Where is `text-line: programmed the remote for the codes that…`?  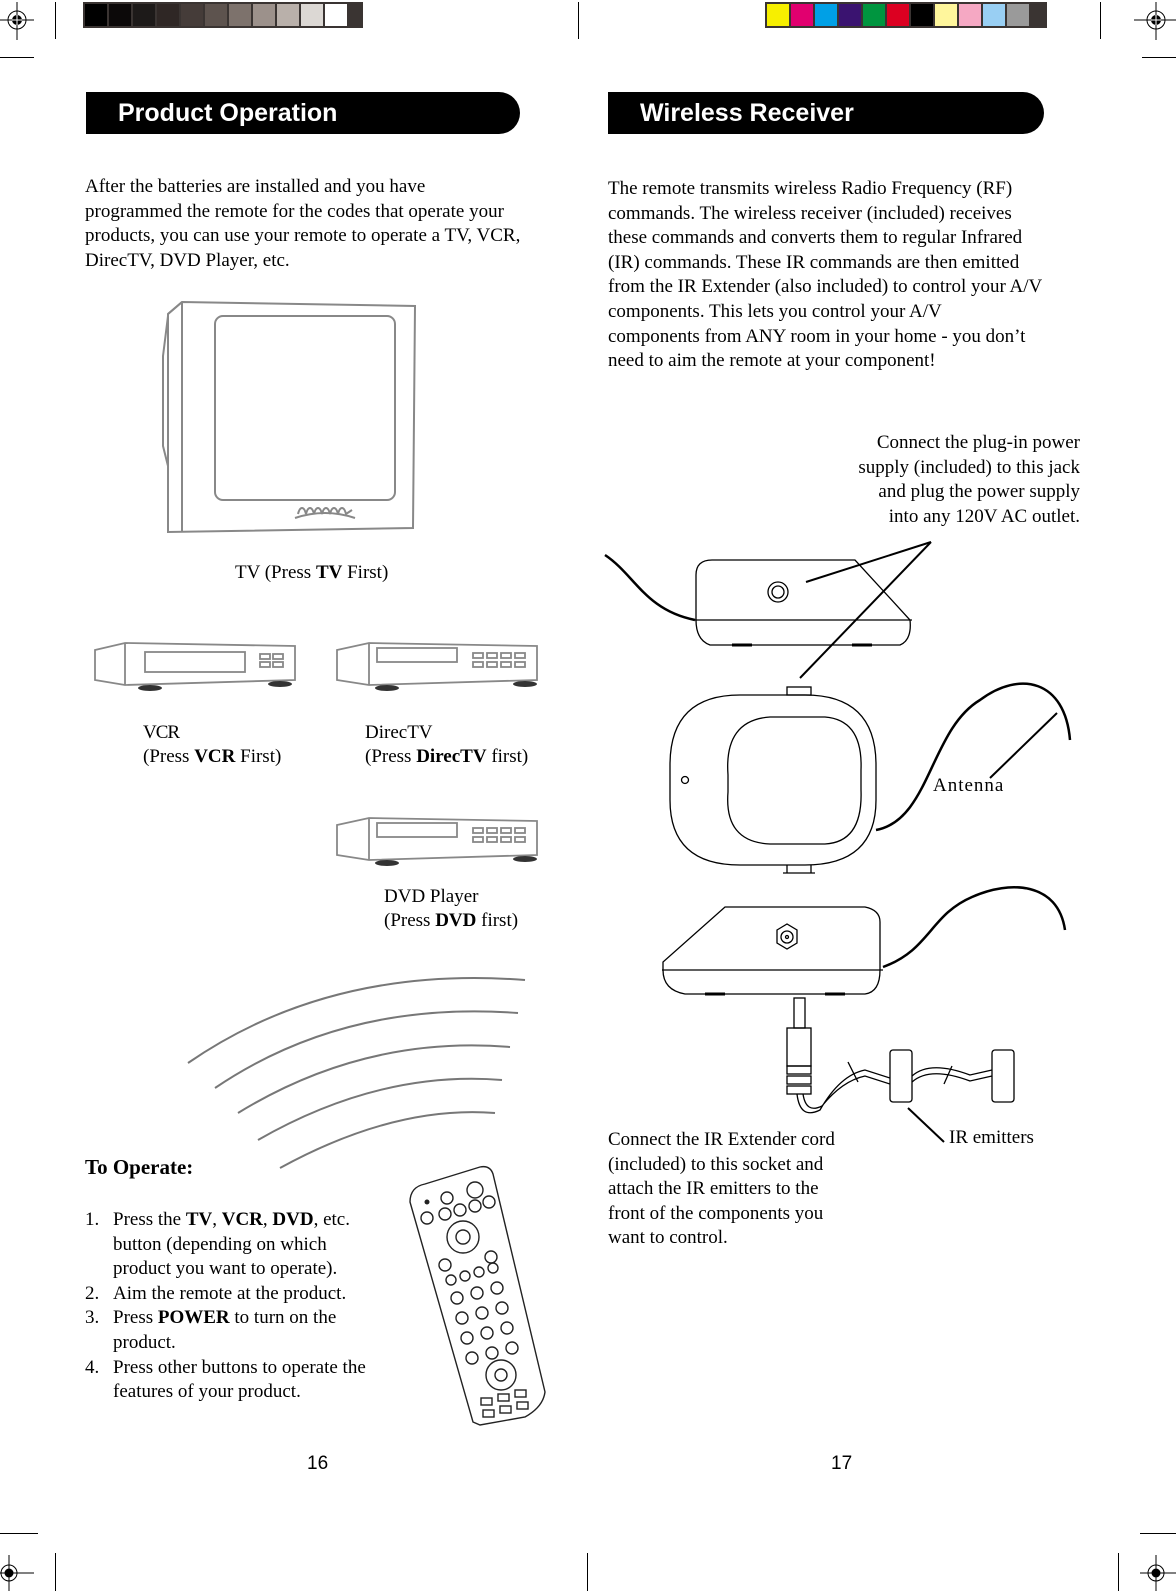
text-line: programmed the remote for the codes that… is located at coordinates (294, 211).